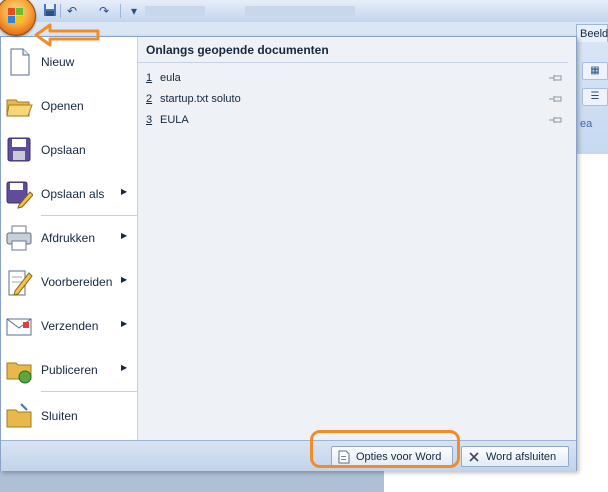 Image resolution: width=608 pixels, height=492 pixels. What do you see at coordinates (521, 457) in the screenshot?
I see `exit-word-label: Word afsluiten` at bounding box center [521, 457].